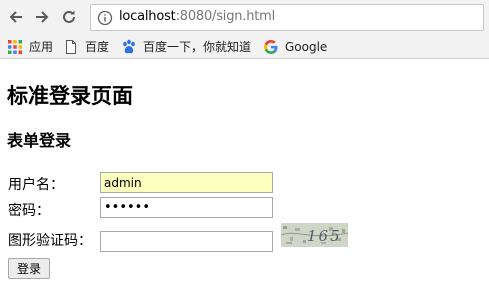  I want to click on captcha-image: 165, so click(314, 235).